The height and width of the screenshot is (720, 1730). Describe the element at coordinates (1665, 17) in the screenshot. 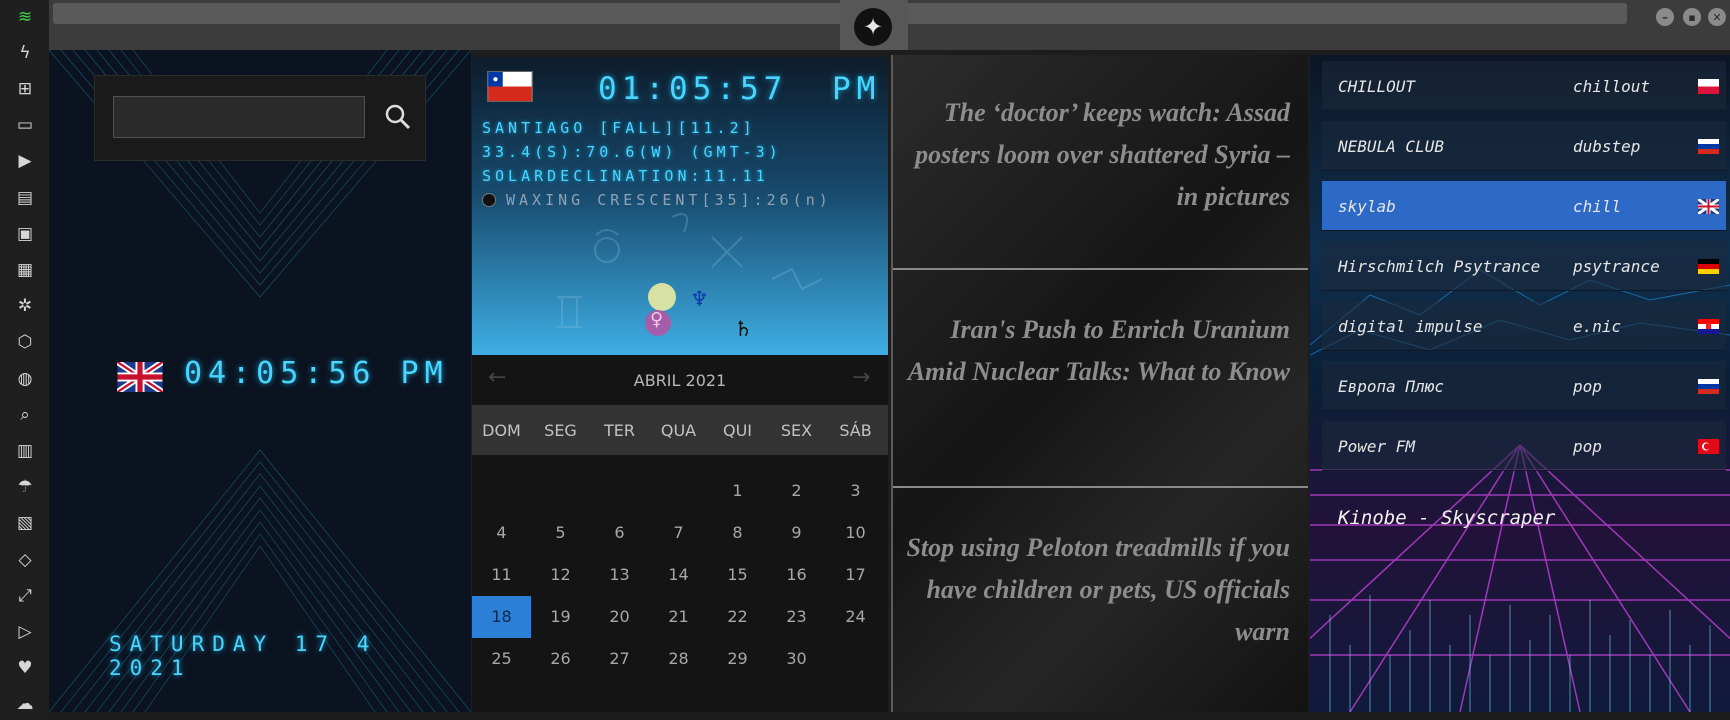

I see `minimize-button: –` at that location.